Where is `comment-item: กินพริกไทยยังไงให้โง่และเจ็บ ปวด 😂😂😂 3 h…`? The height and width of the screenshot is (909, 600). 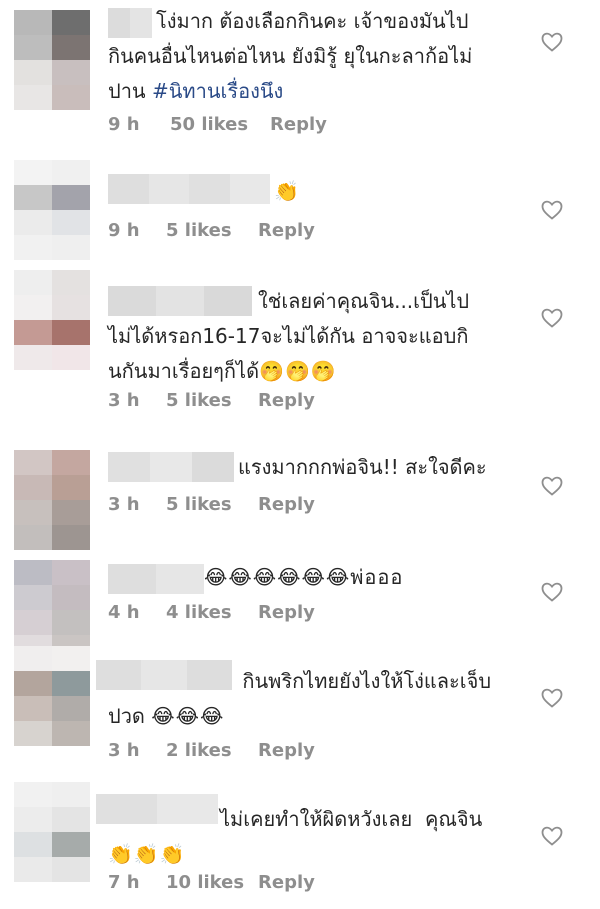 comment-item: กินพริกไทยยังไงให้โง่และเจ็บ ปวด 😂😂😂 3 h… is located at coordinates (300, 711).